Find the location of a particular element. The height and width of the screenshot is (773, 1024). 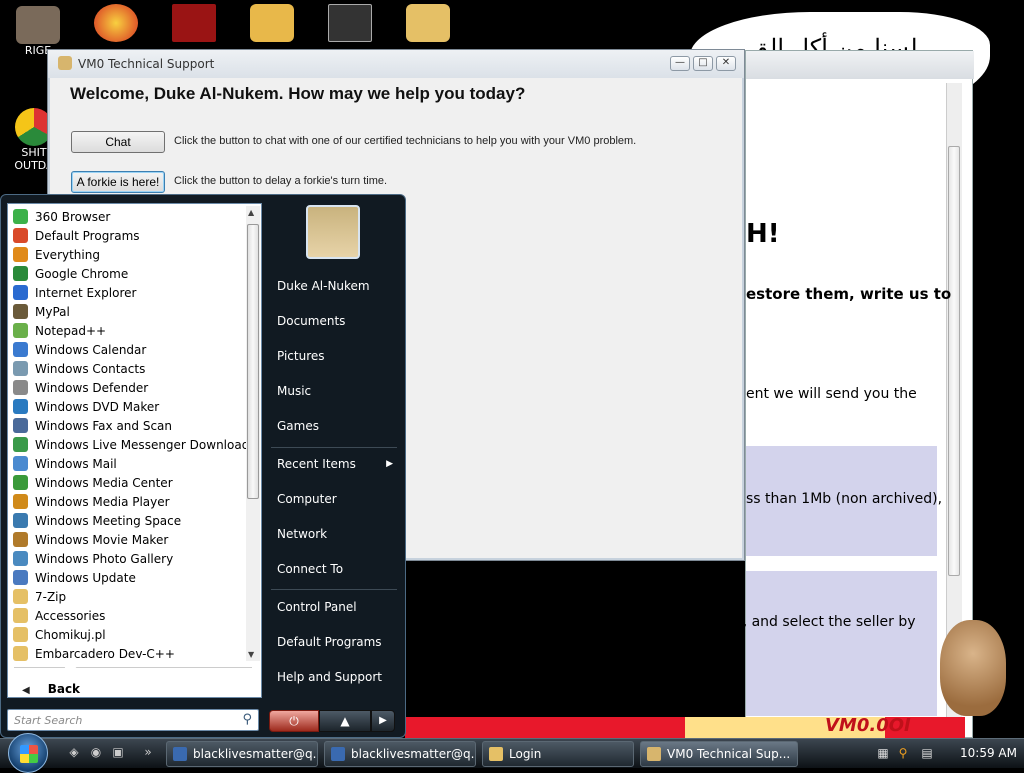

dvd-icon is located at coordinates (20, 406).